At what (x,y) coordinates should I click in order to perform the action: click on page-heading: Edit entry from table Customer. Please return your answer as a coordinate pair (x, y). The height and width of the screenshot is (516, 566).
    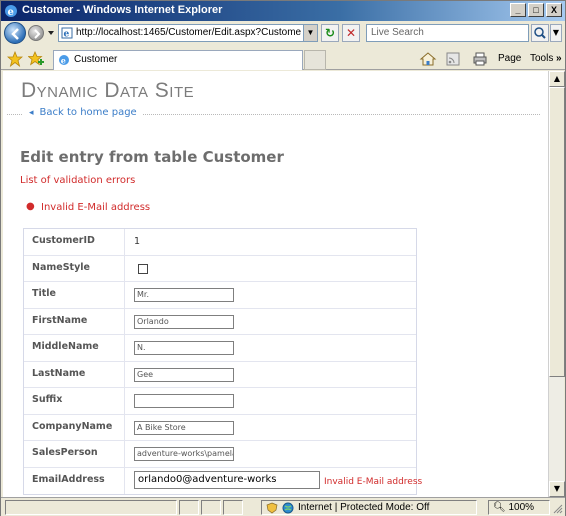
    Looking at the image, I should click on (152, 157).